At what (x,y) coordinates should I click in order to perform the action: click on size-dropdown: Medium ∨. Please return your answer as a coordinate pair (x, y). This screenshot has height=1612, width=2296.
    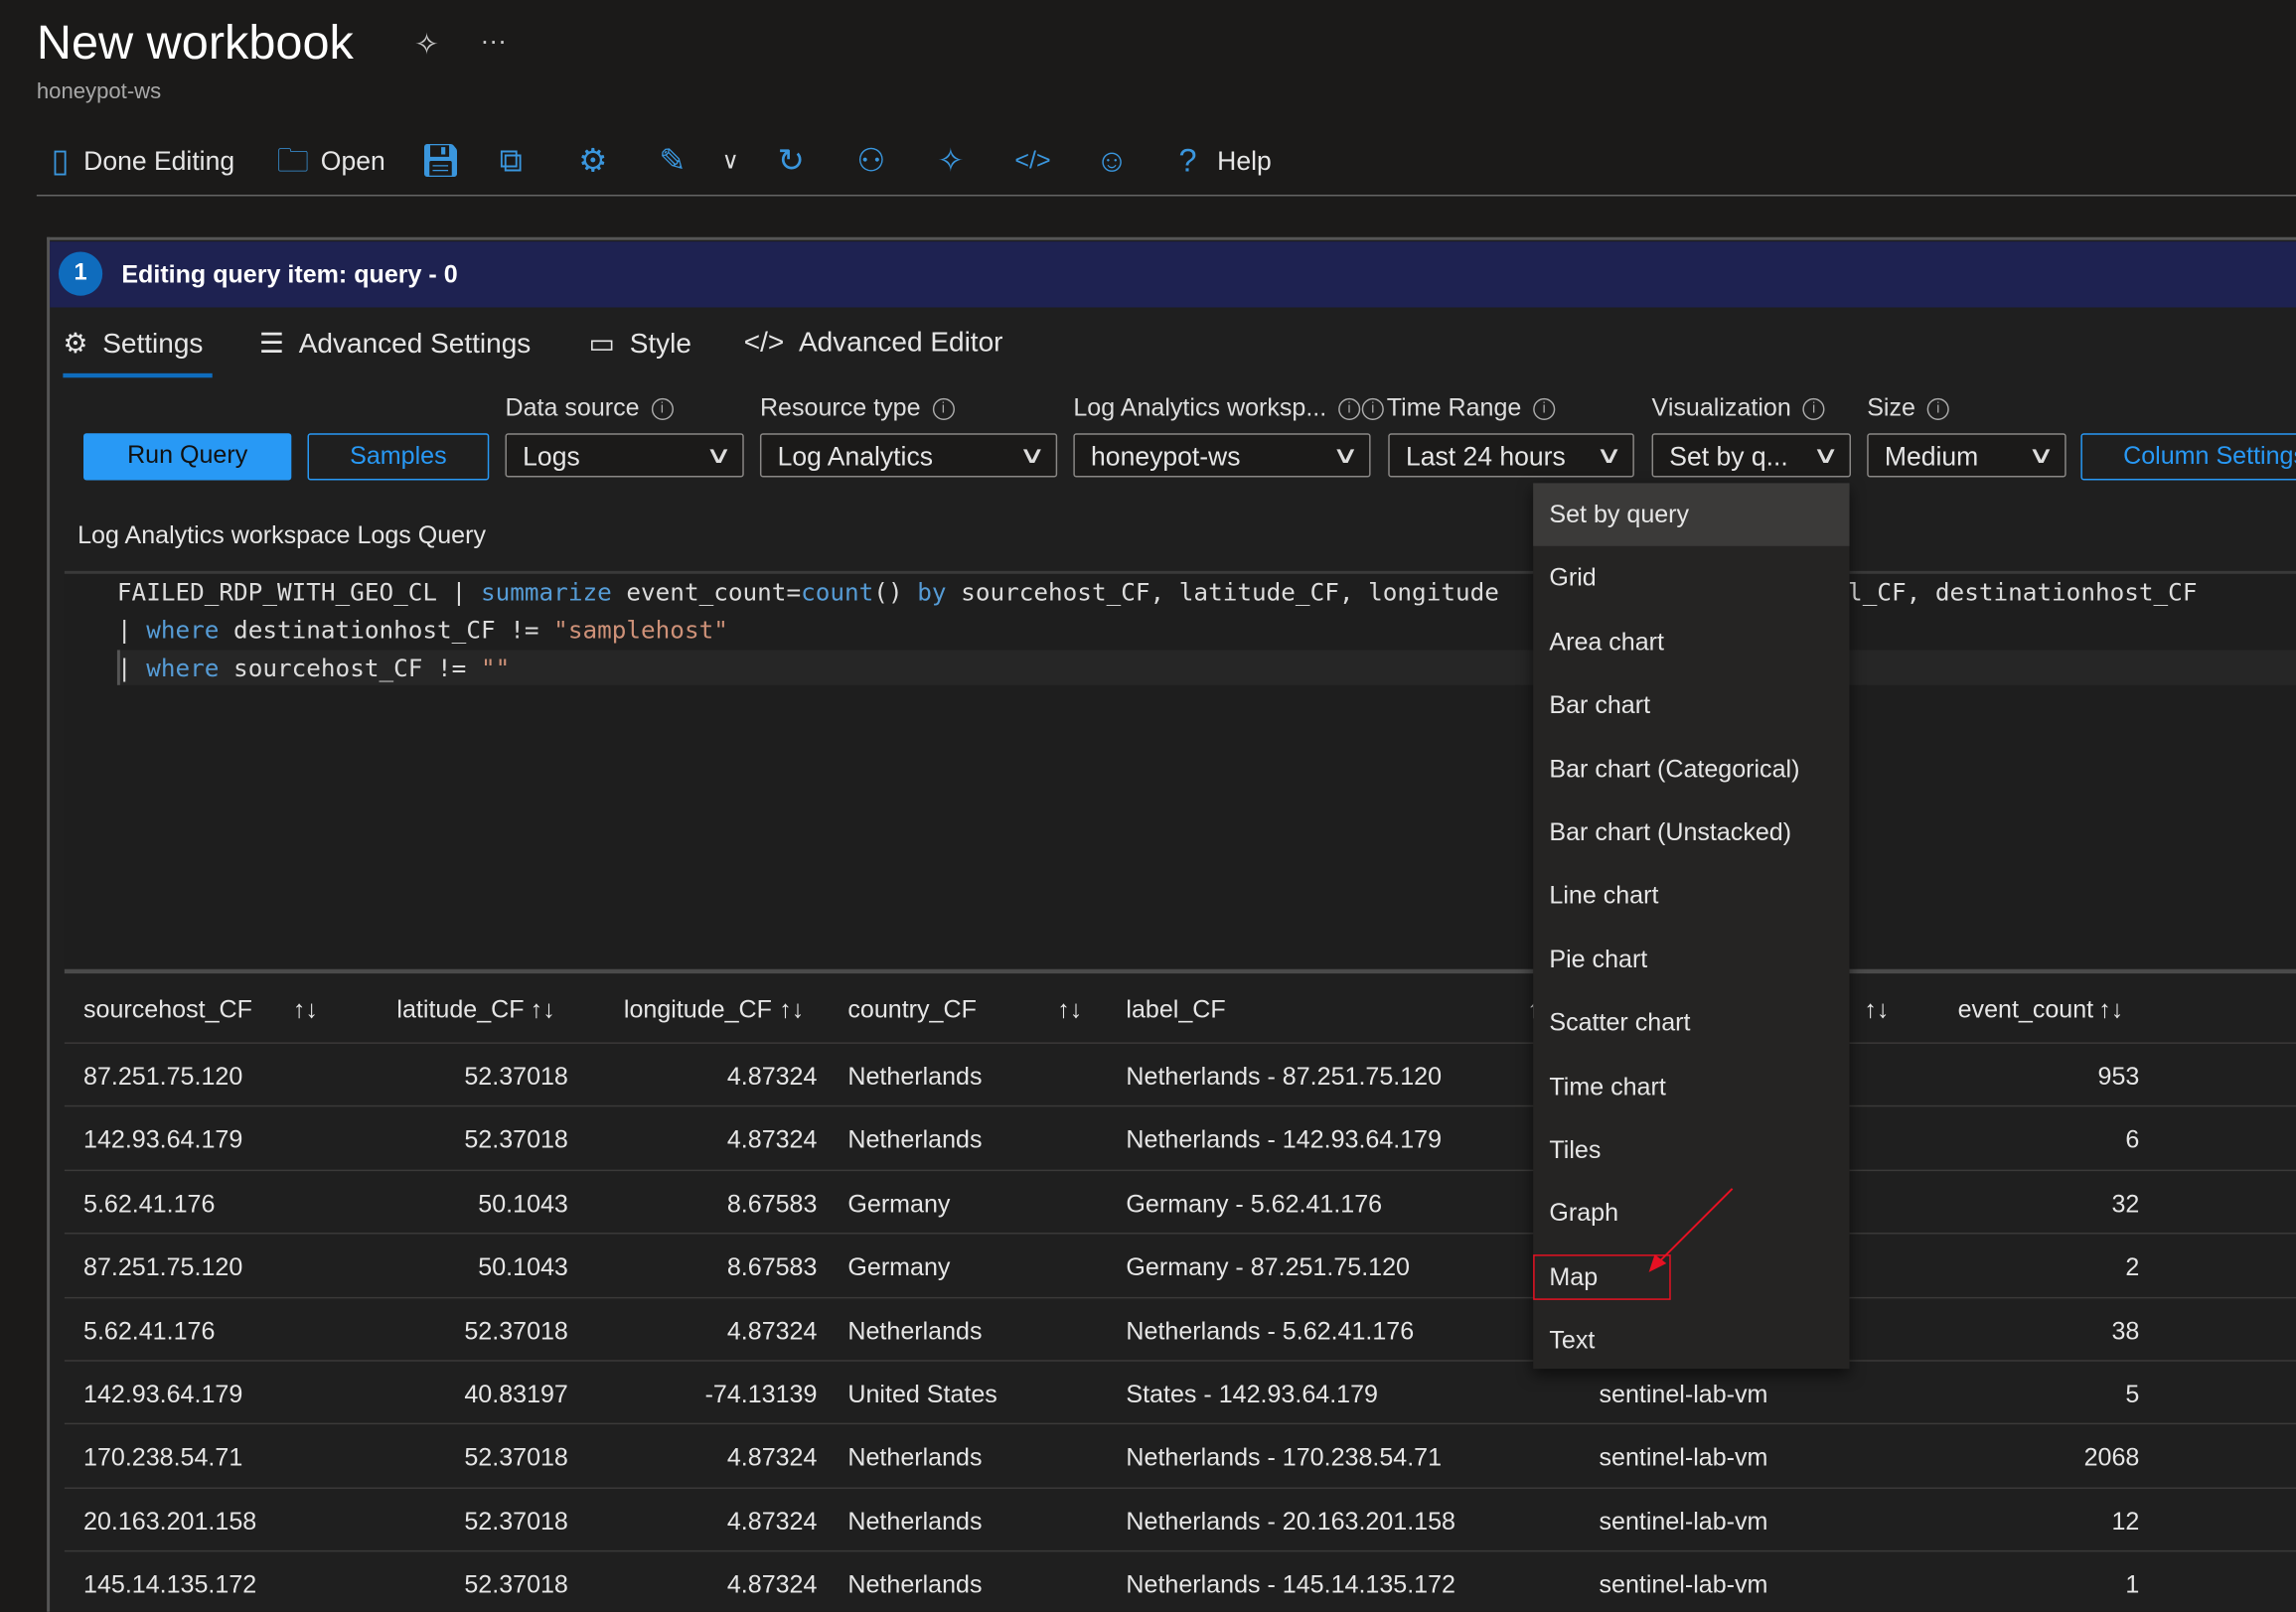
    Looking at the image, I should click on (1966, 455).